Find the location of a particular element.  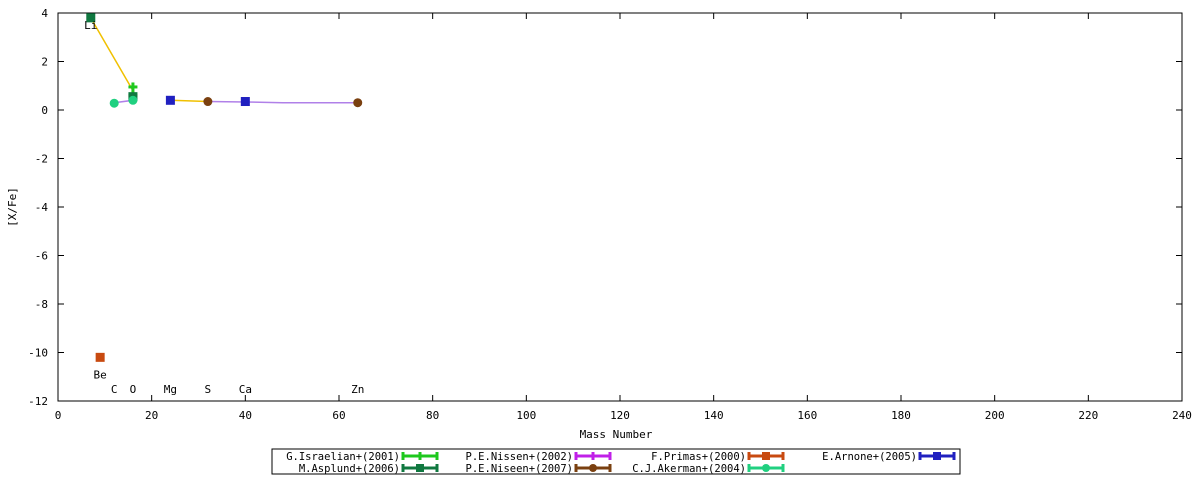

y-tick-label: -12 is located at coordinates (38, 401).